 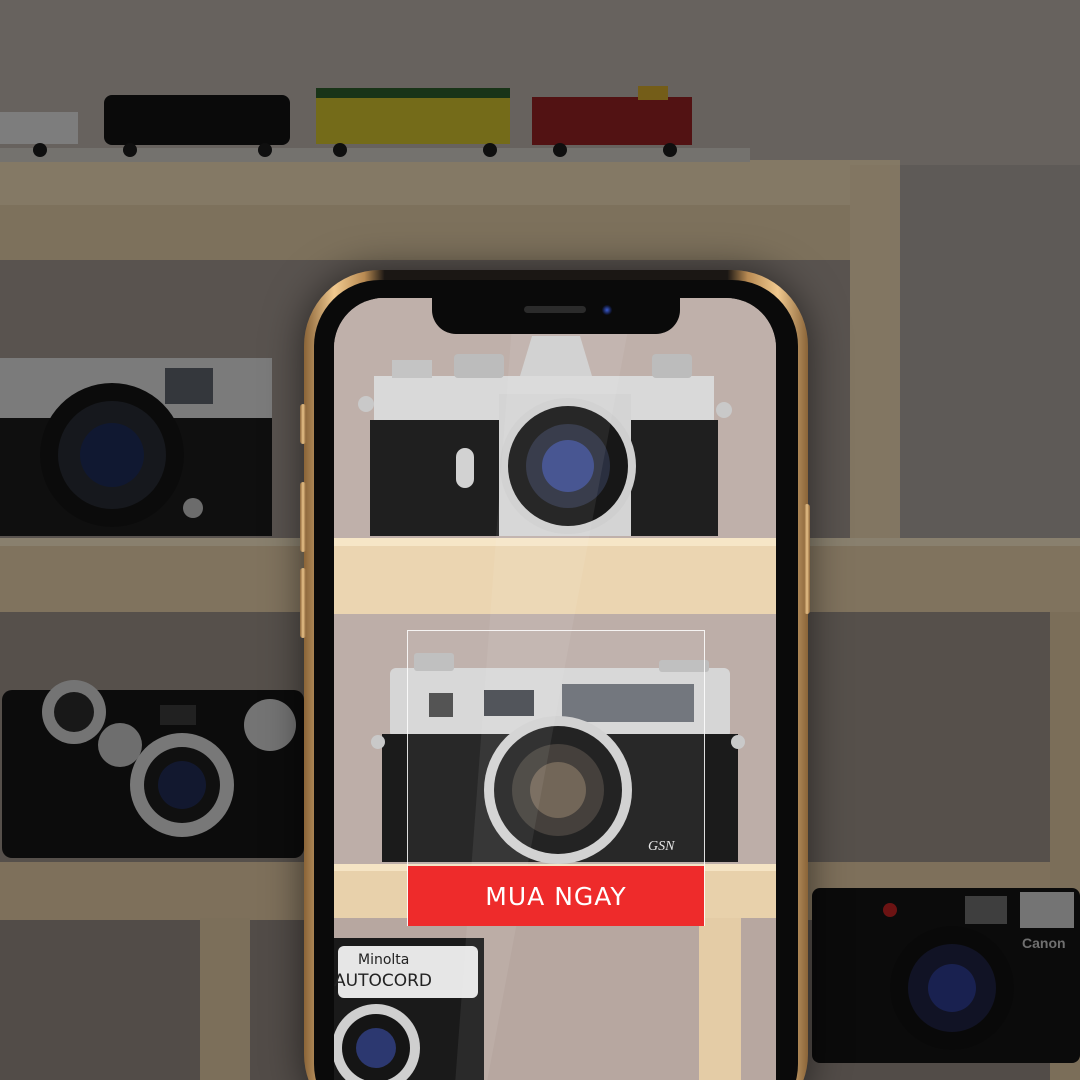 I want to click on buy-now-button: MUA NGAY, so click(x=556, y=896).